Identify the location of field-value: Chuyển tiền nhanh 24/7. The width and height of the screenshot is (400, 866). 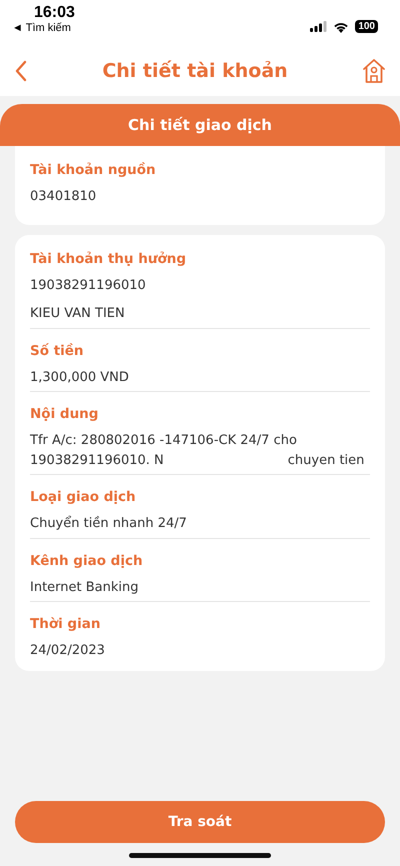
(109, 523).